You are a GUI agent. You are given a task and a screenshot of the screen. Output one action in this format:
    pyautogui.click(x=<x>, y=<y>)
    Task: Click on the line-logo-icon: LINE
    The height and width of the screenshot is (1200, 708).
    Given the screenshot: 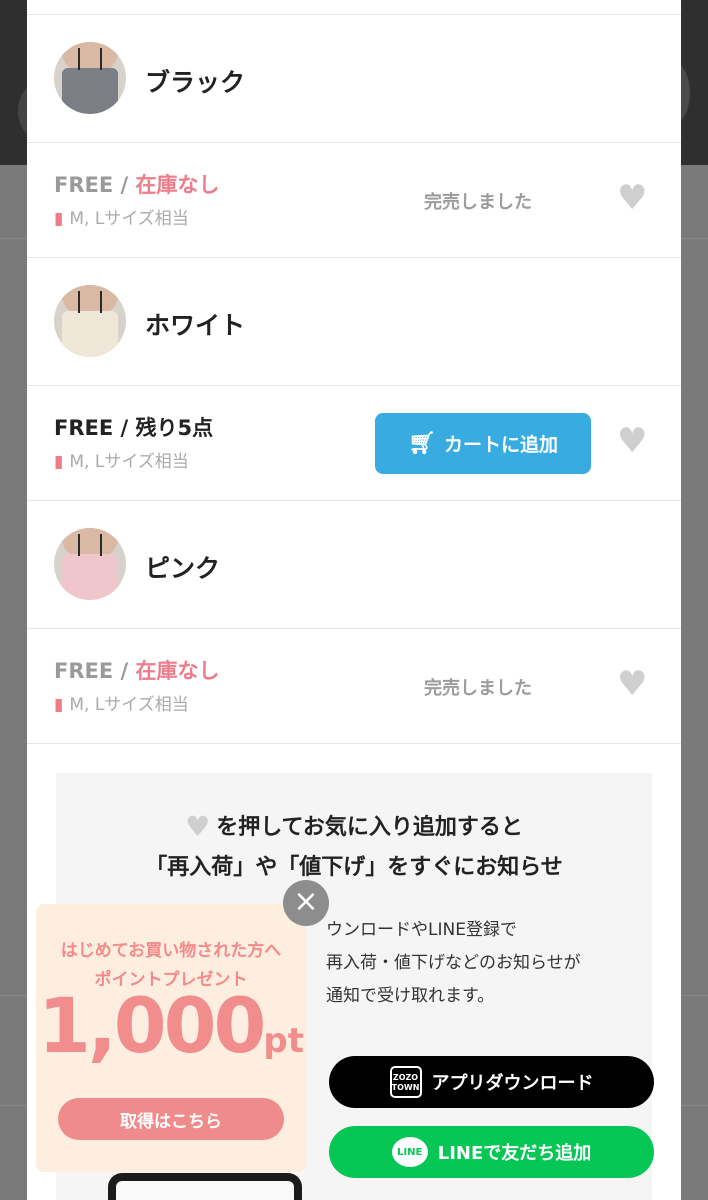 What is the action you would take?
    pyautogui.click(x=409, y=1152)
    